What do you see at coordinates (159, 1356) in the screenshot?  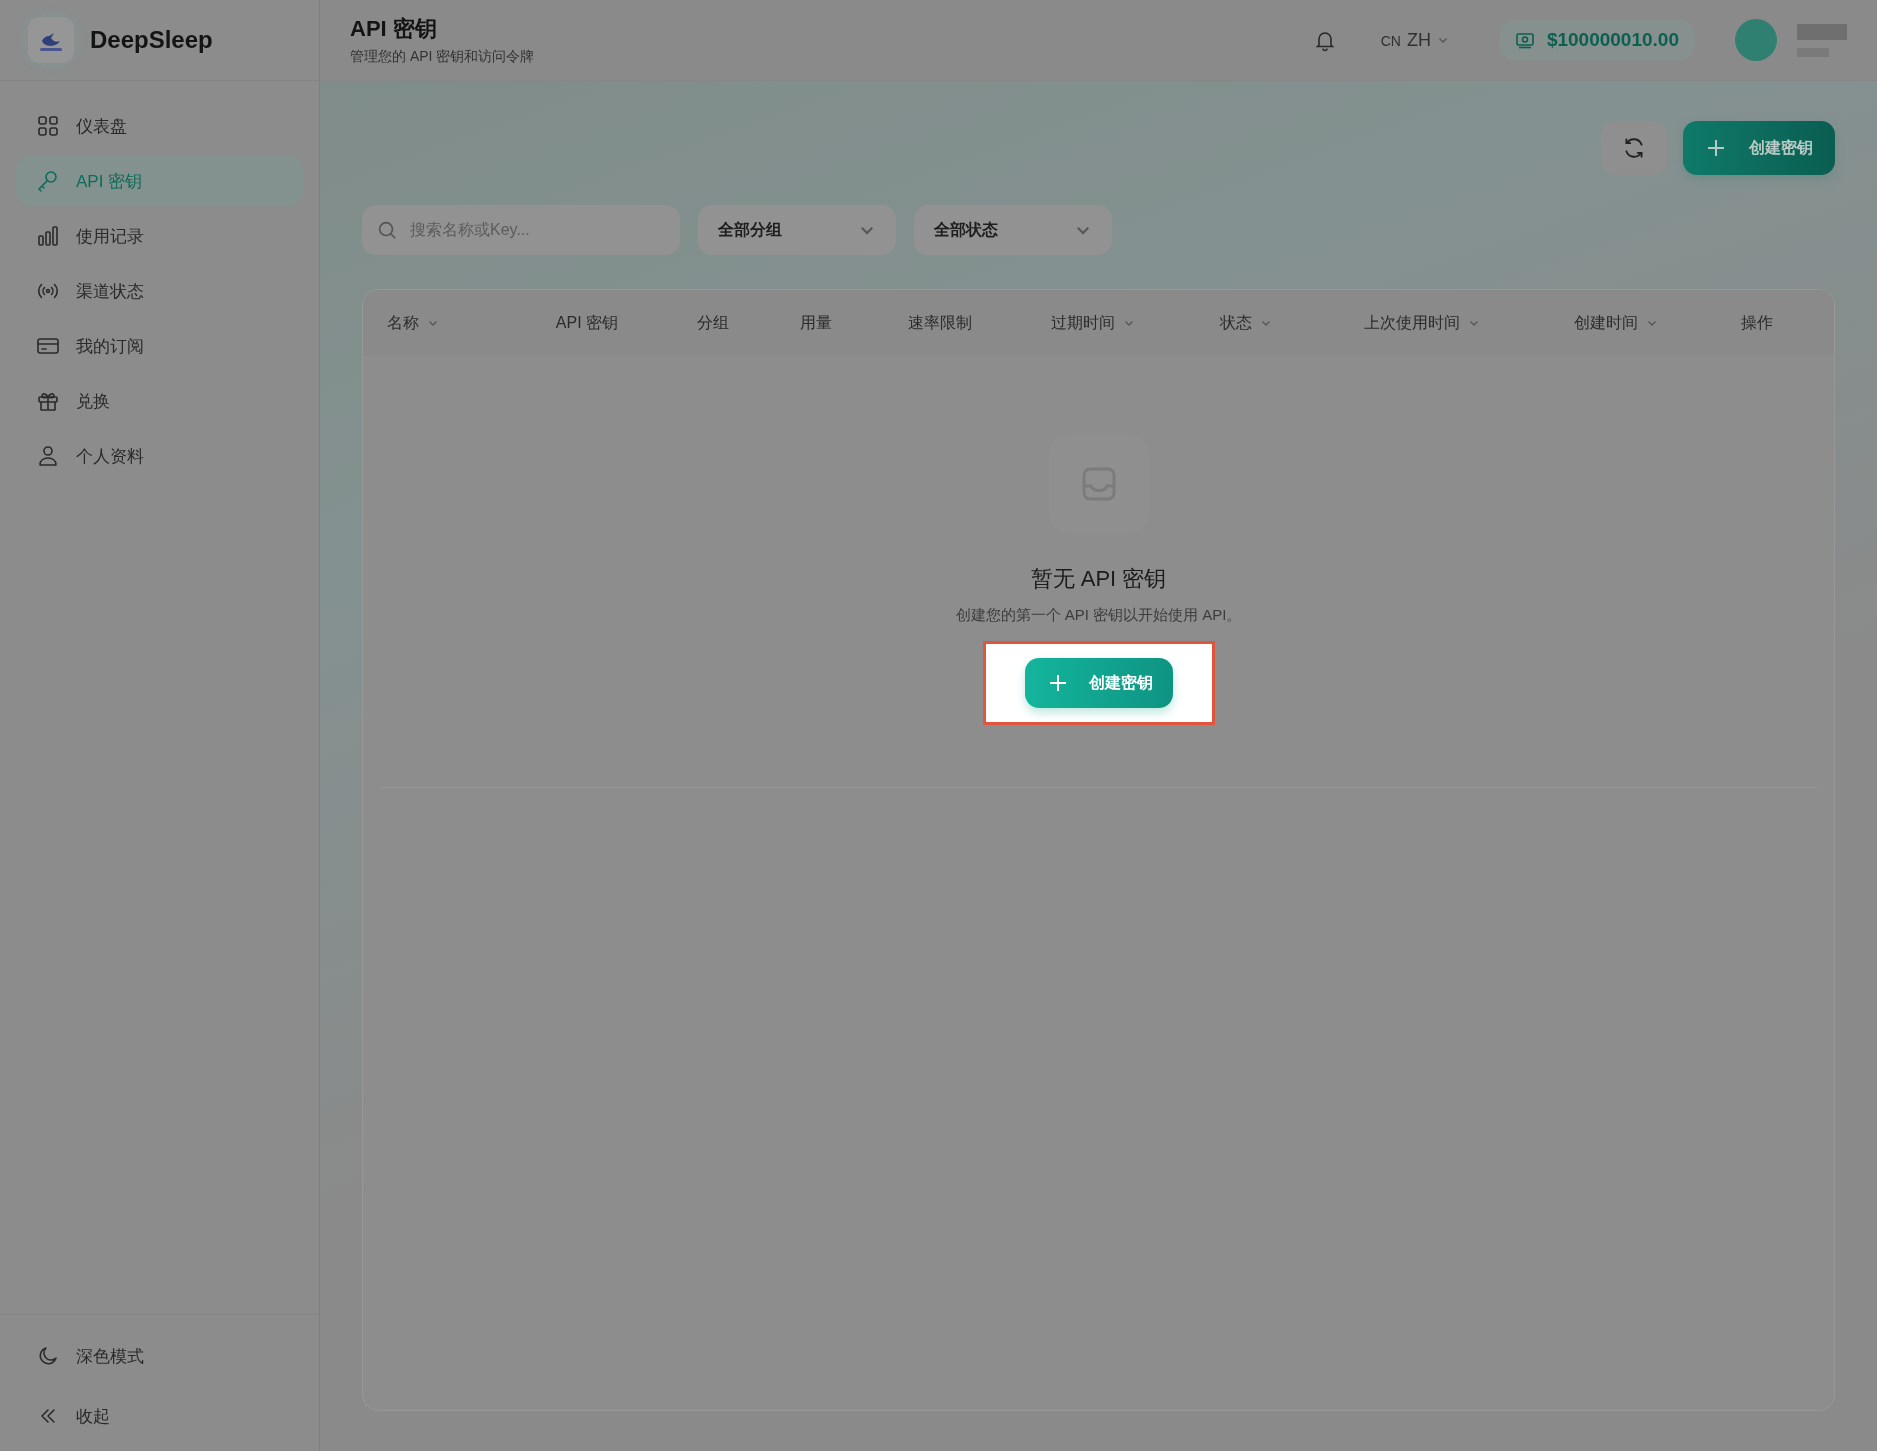 I see `sidebar-item: 深色模式` at bounding box center [159, 1356].